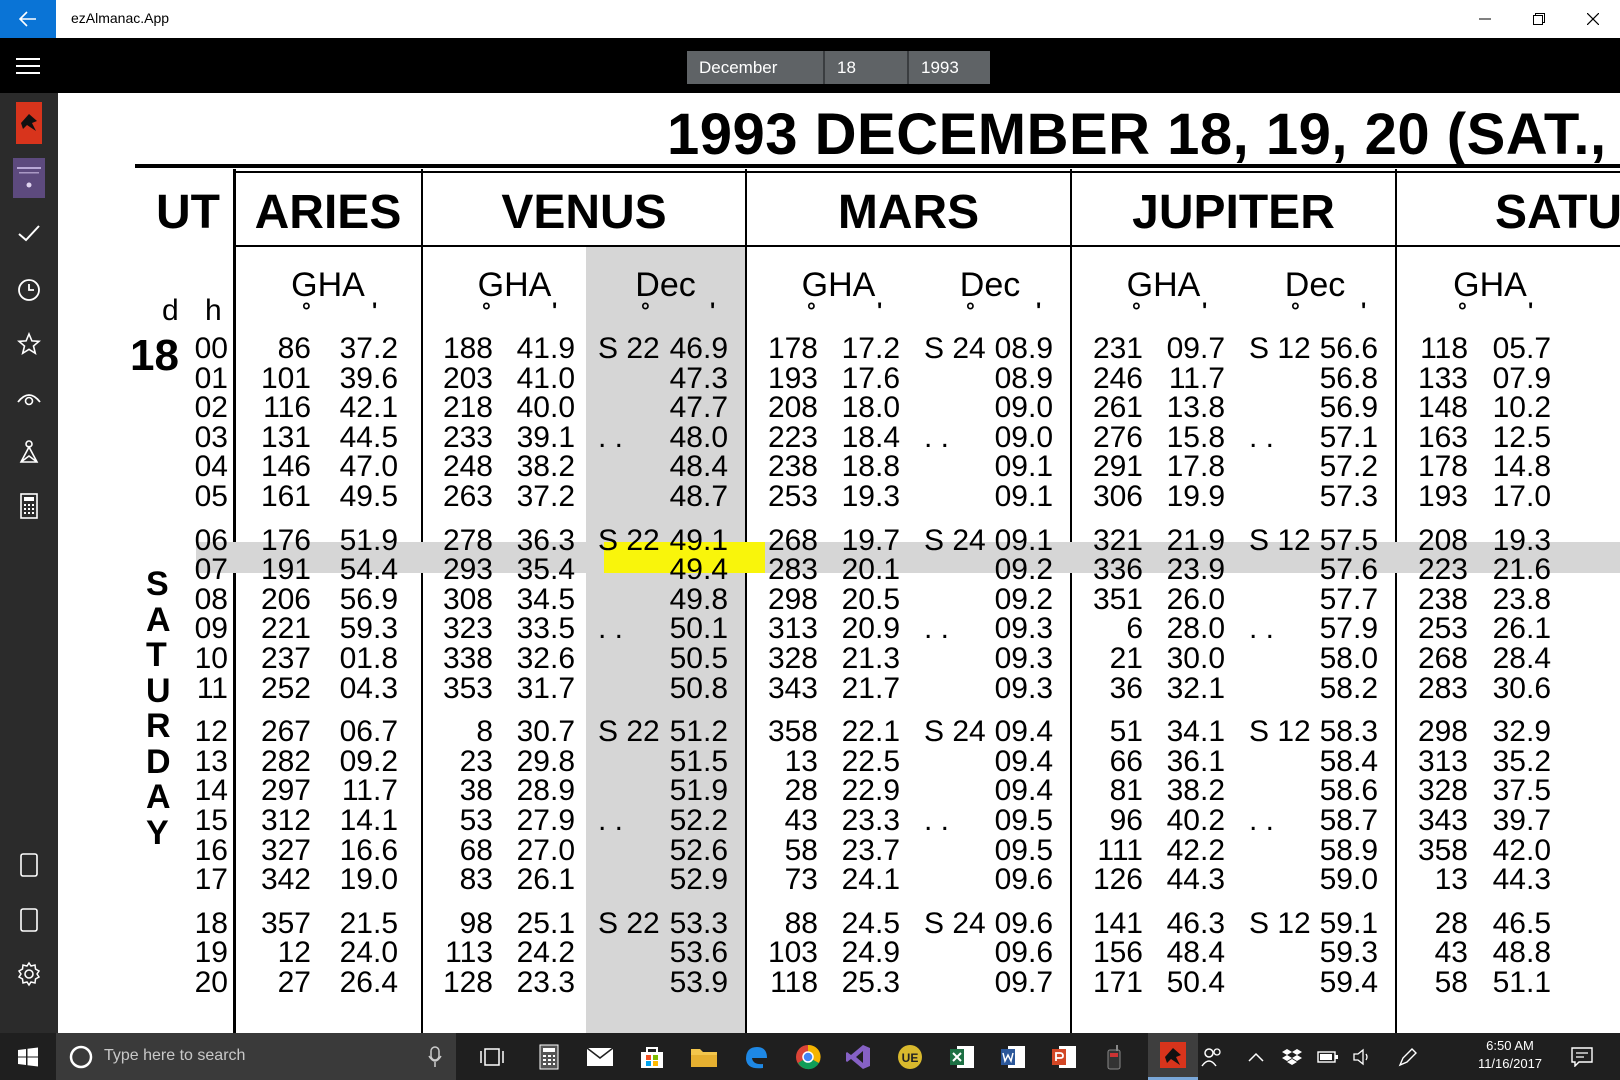 The height and width of the screenshot is (1080, 1620). What do you see at coordinates (1348, 378) in the screenshot?
I see `cell-jupiter-dec-min: 56.8` at bounding box center [1348, 378].